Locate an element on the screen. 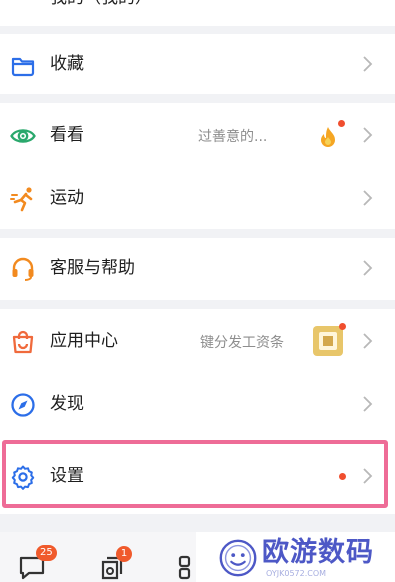 Image resolution: width=395 pixels, height=582 pixels. watermark-smiley-icon is located at coordinates (238, 558).